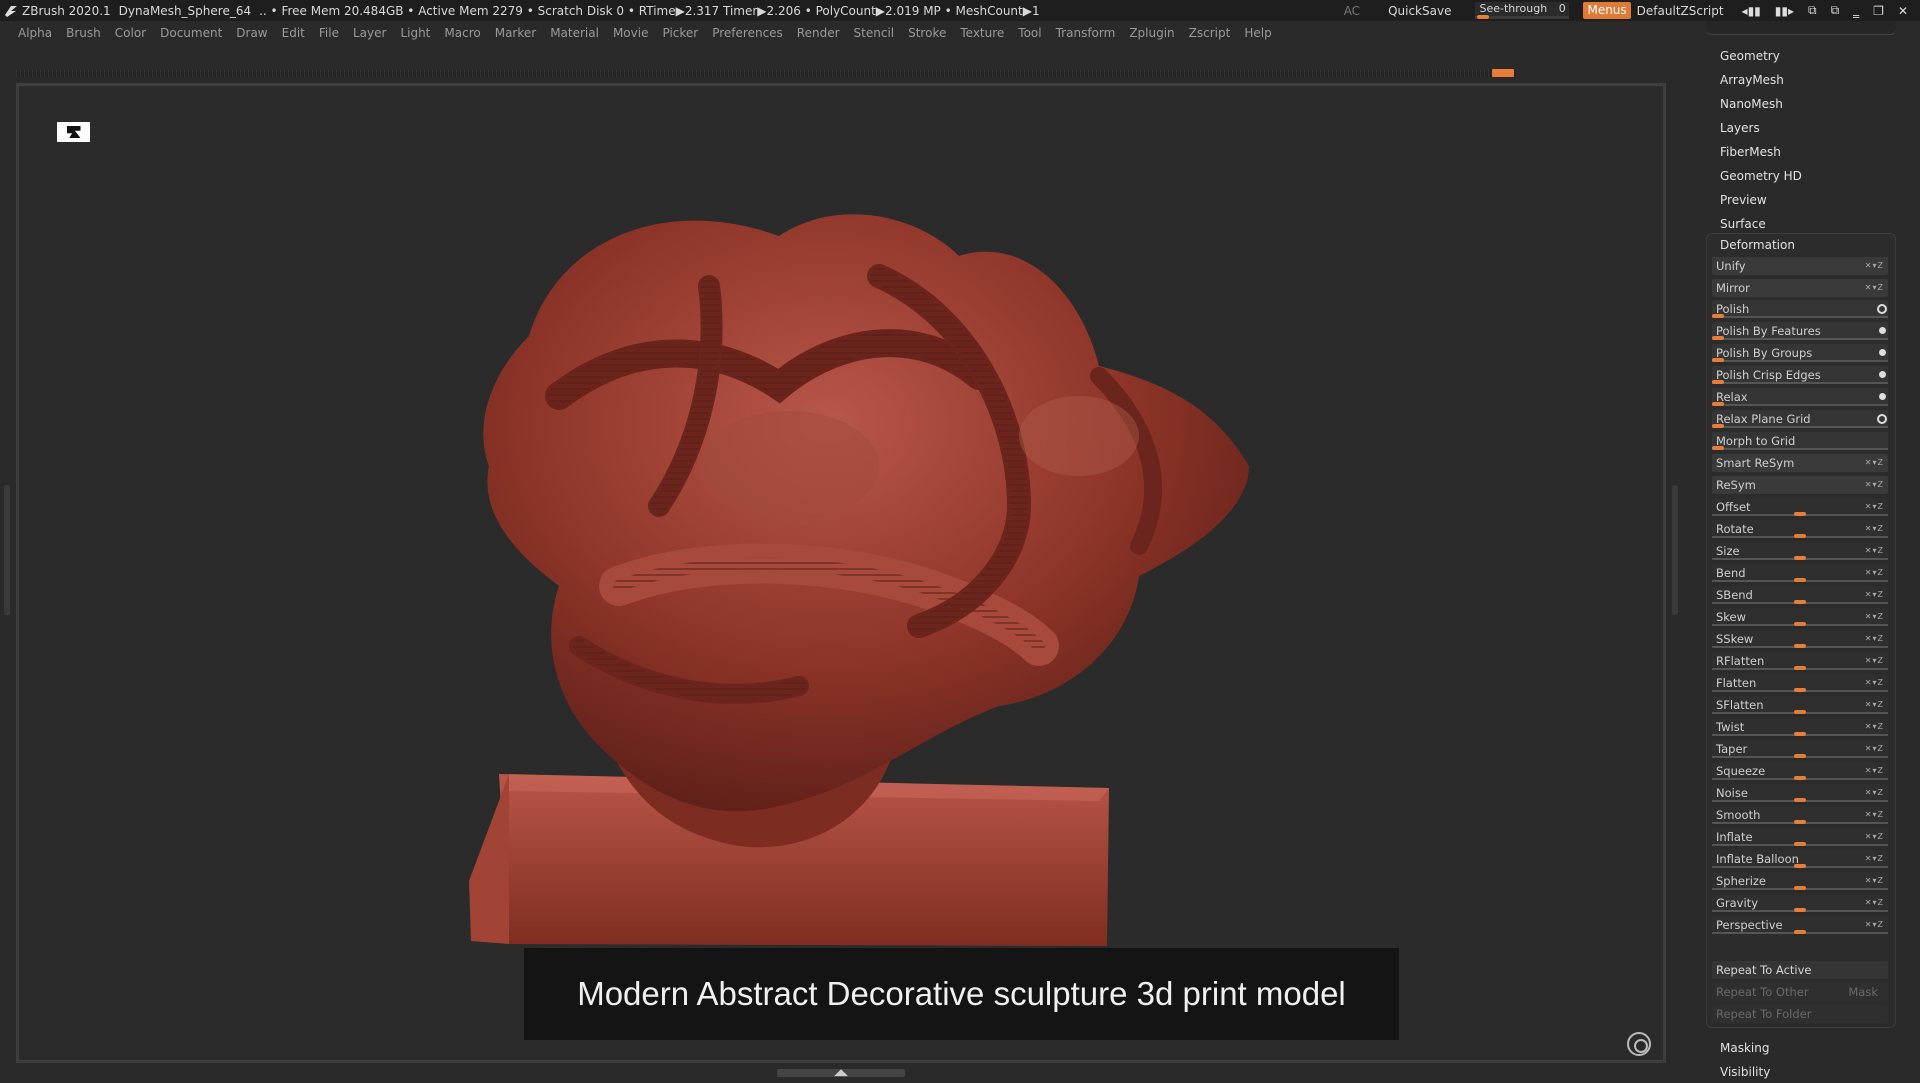  What do you see at coordinates (1800, 551) in the screenshot?
I see `slider-size: Size ✕▾Z` at bounding box center [1800, 551].